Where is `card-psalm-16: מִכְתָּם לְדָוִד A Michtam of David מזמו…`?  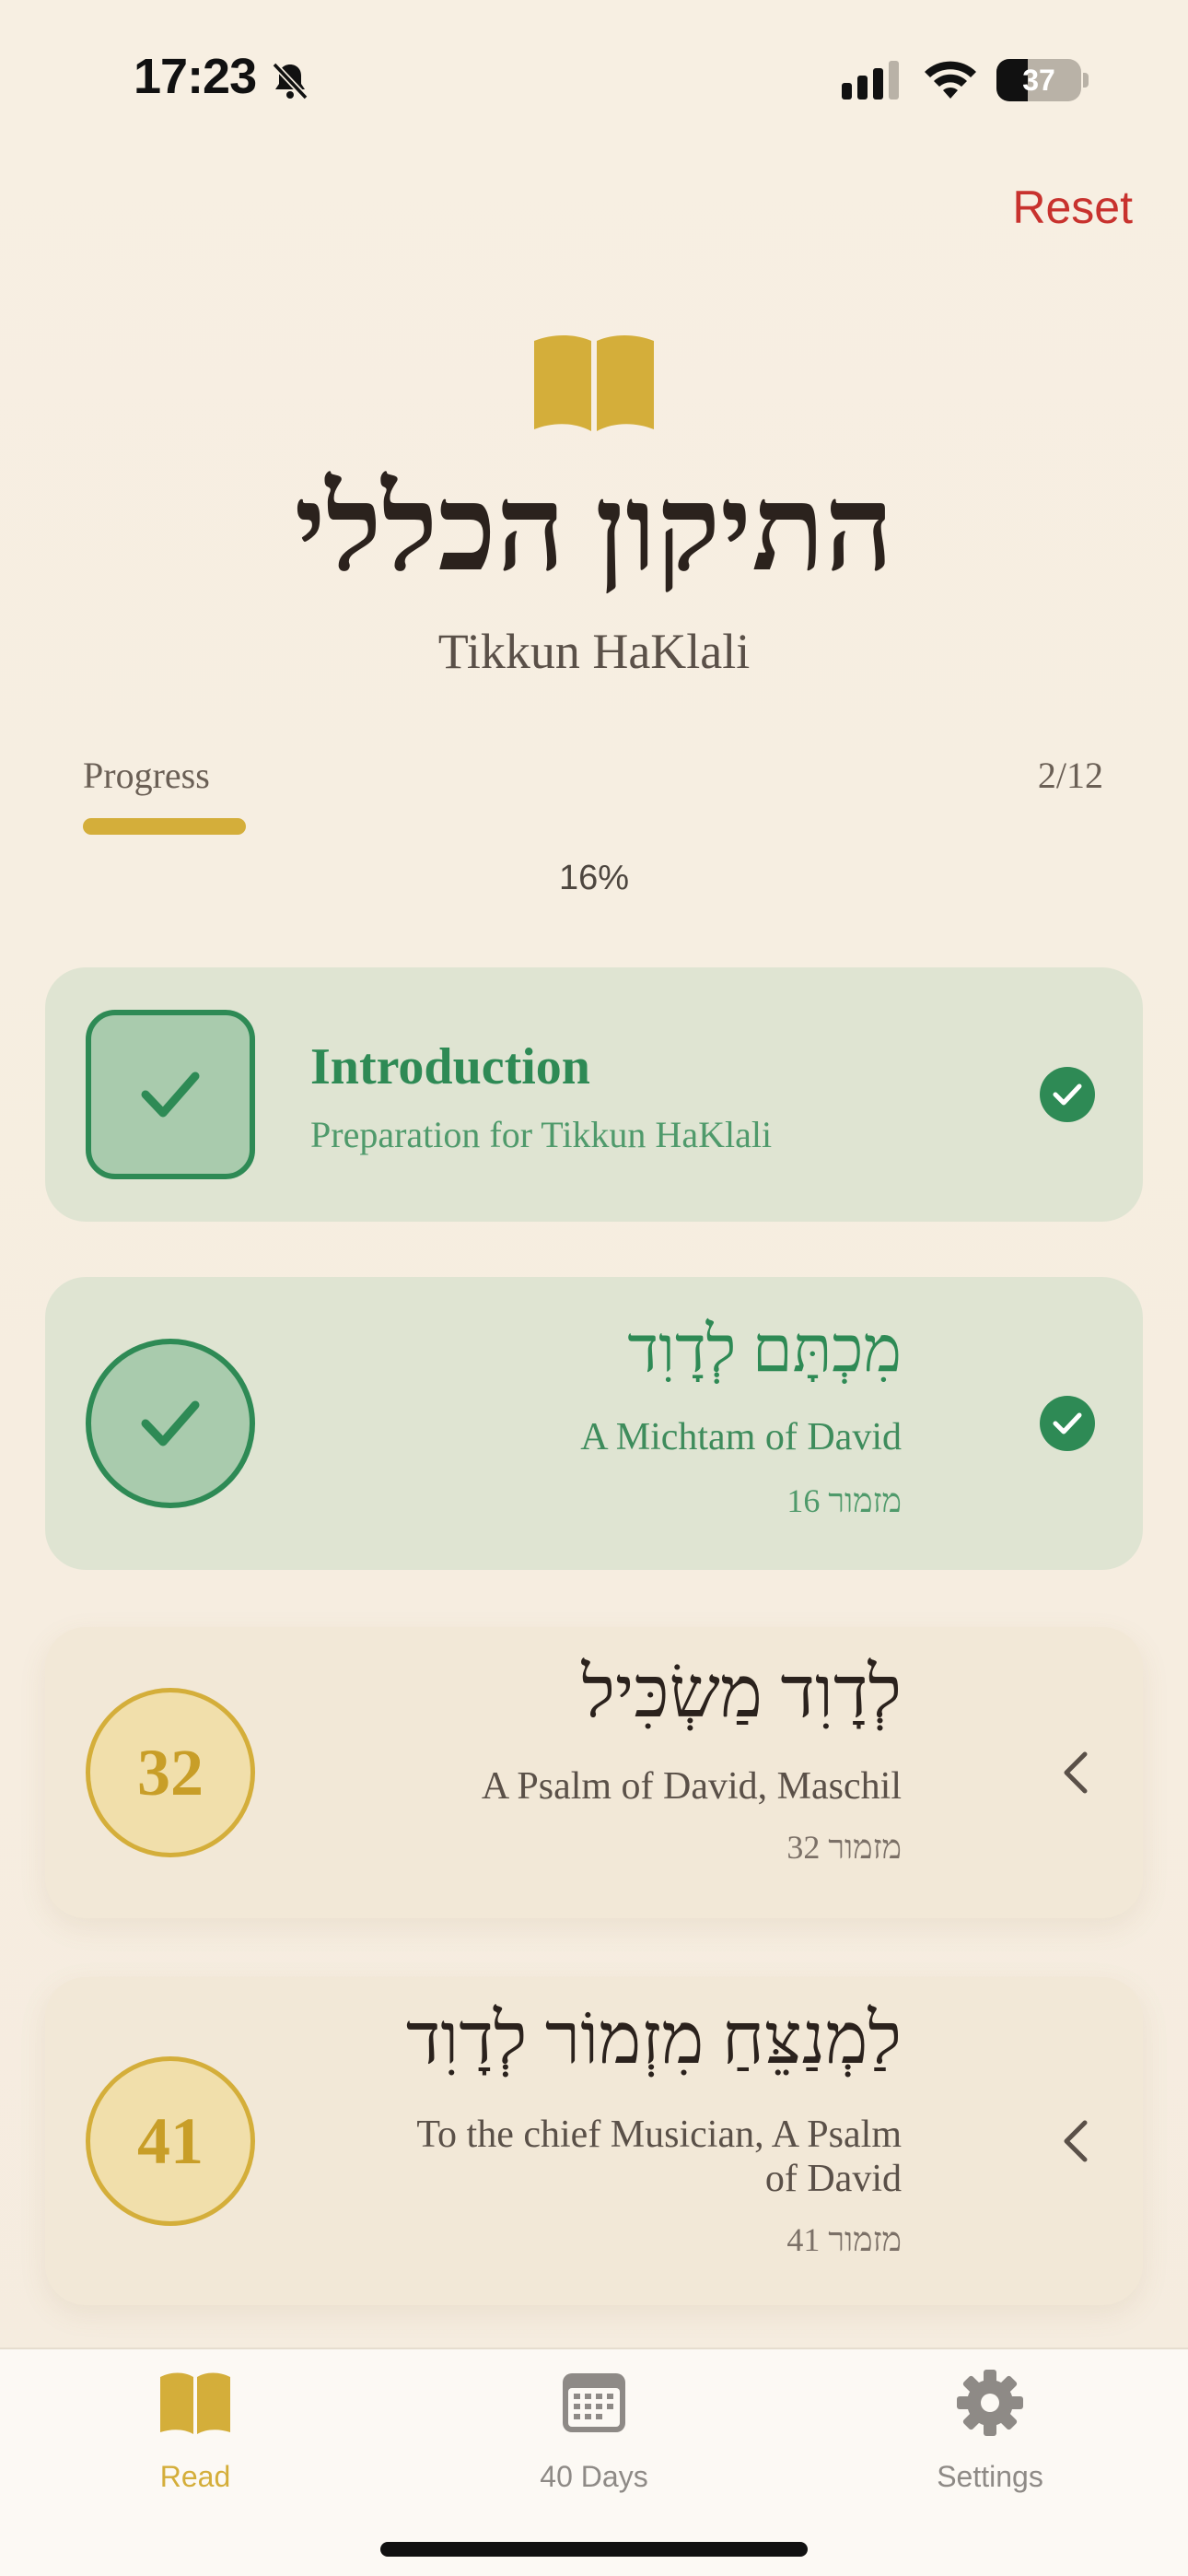 card-psalm-16: מִכְתָּם לְדָוִד A Michtam of David מזמו… is located at coordinates (594, 1423).